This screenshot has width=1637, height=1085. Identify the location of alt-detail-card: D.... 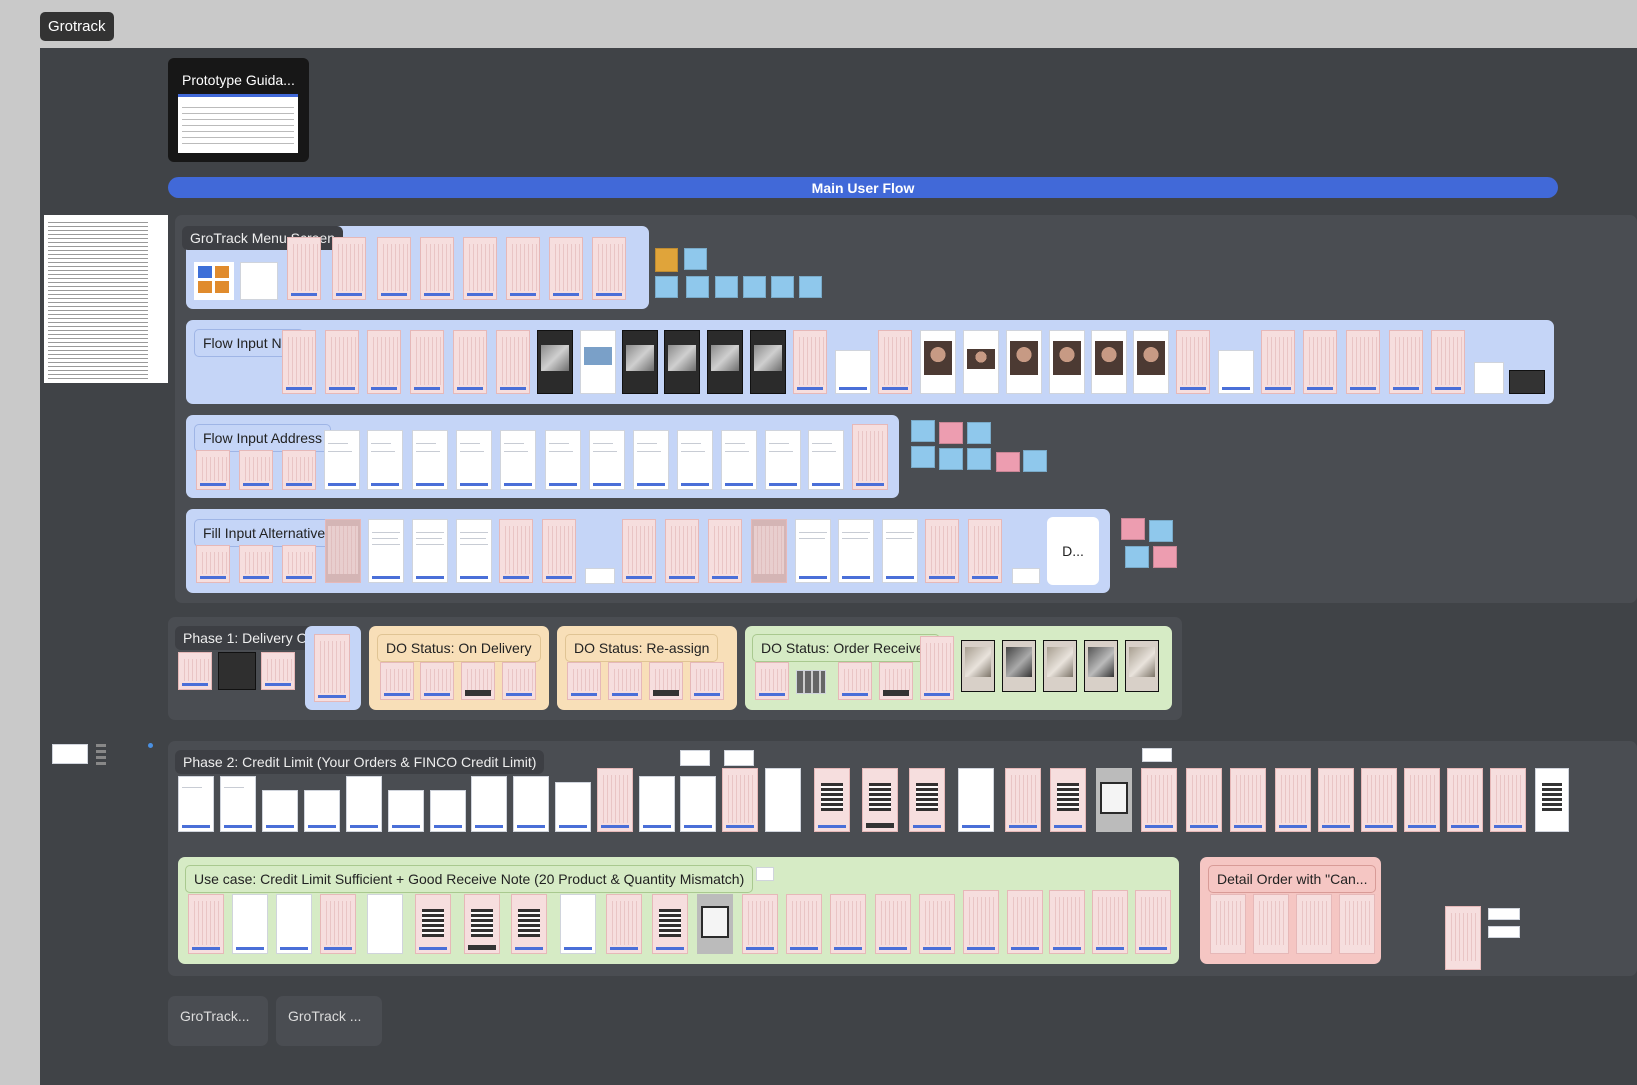
(1073, 551).